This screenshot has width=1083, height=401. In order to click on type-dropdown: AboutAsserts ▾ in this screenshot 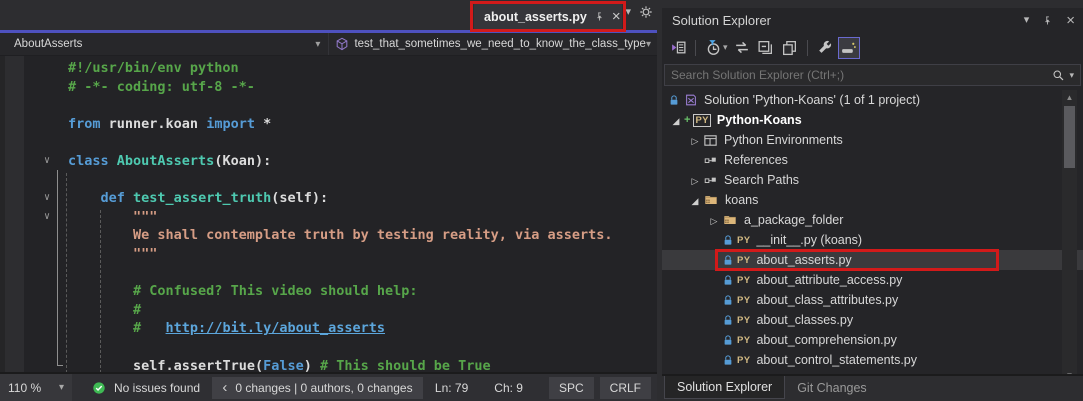, I will do `click(164, 44)`.